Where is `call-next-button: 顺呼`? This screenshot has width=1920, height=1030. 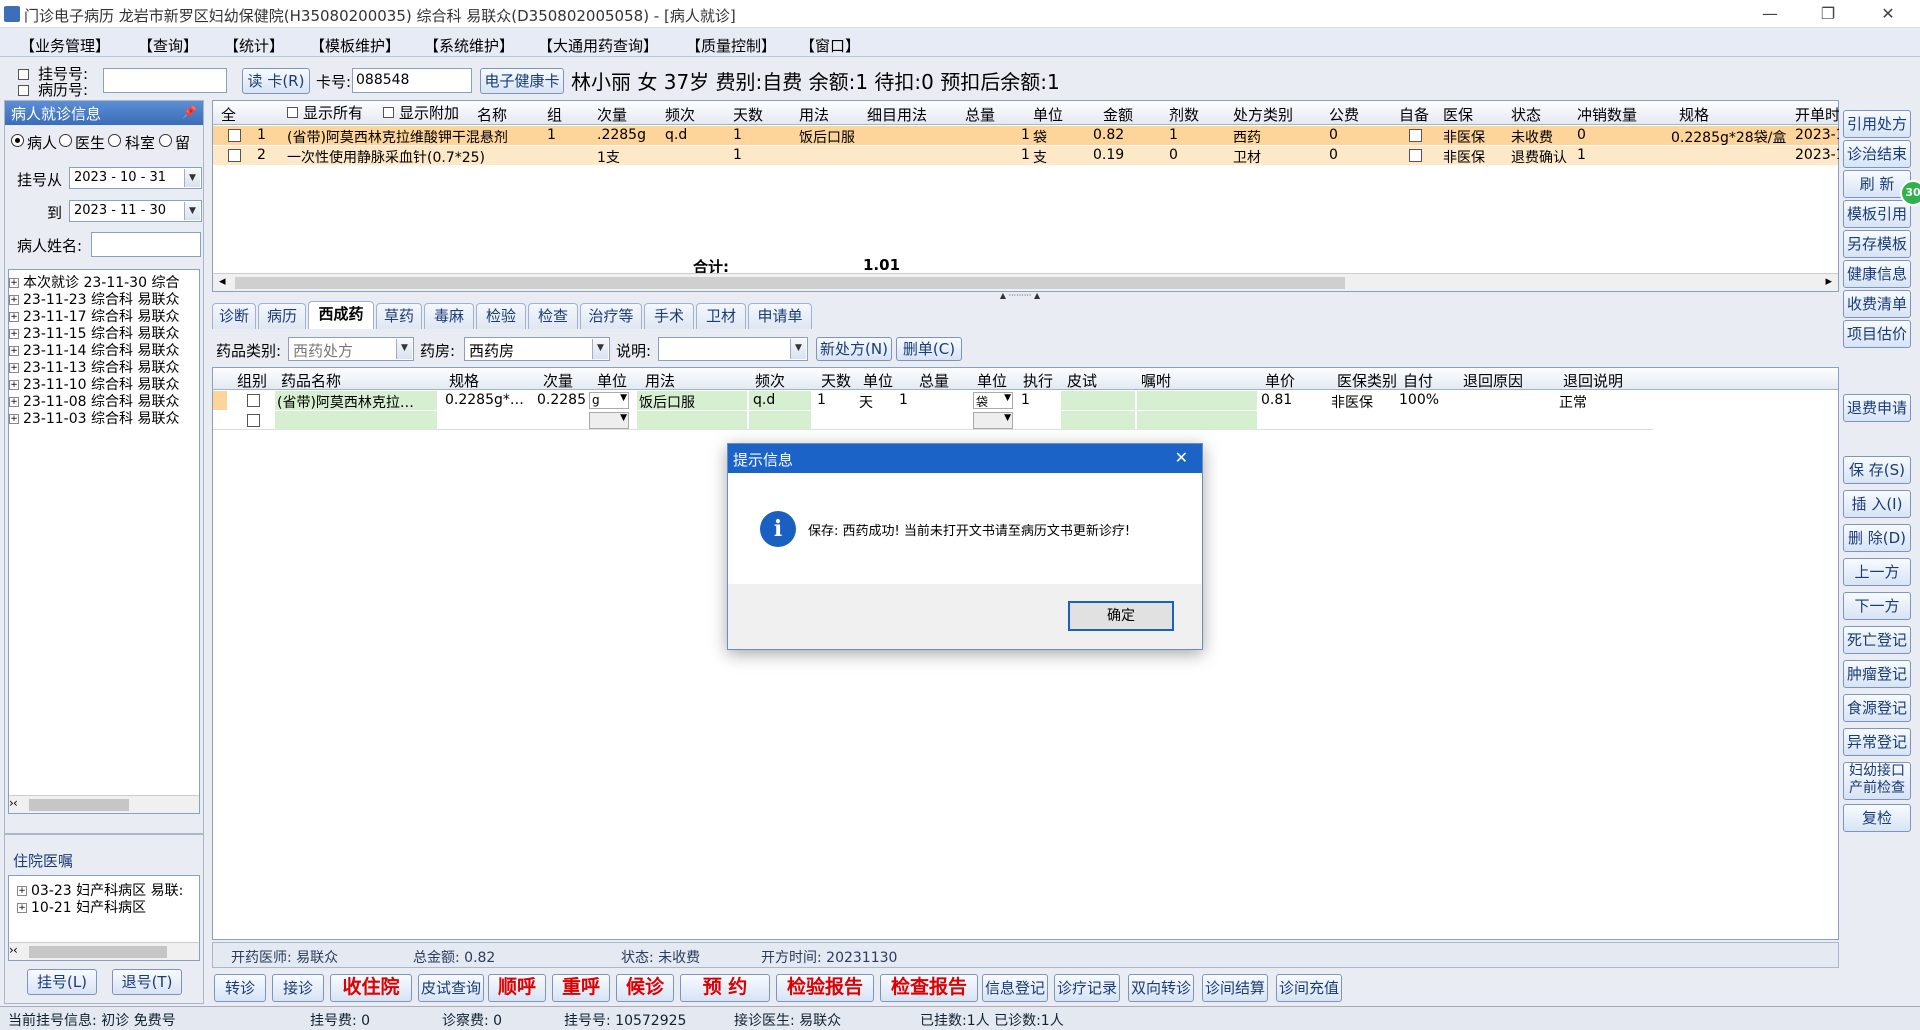 call-next-button: 顺呼 is located at coordinates (517, 988).